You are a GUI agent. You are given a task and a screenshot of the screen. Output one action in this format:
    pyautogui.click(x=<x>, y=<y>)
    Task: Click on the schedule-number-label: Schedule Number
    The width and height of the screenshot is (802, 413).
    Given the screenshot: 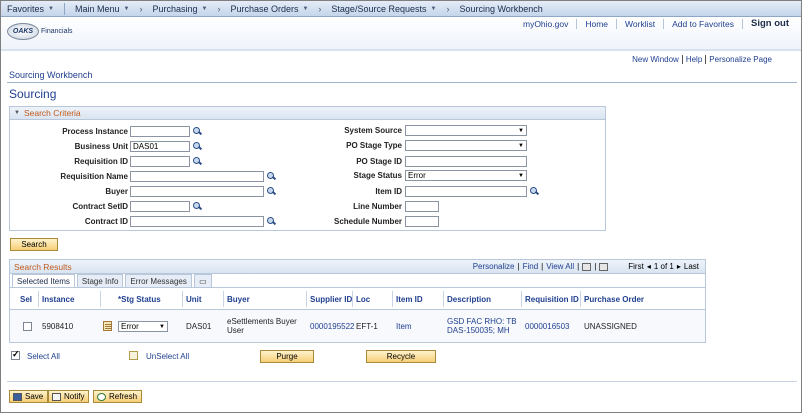 What is the action you would take?
    pyautogui.click(x=367, y=221)
    